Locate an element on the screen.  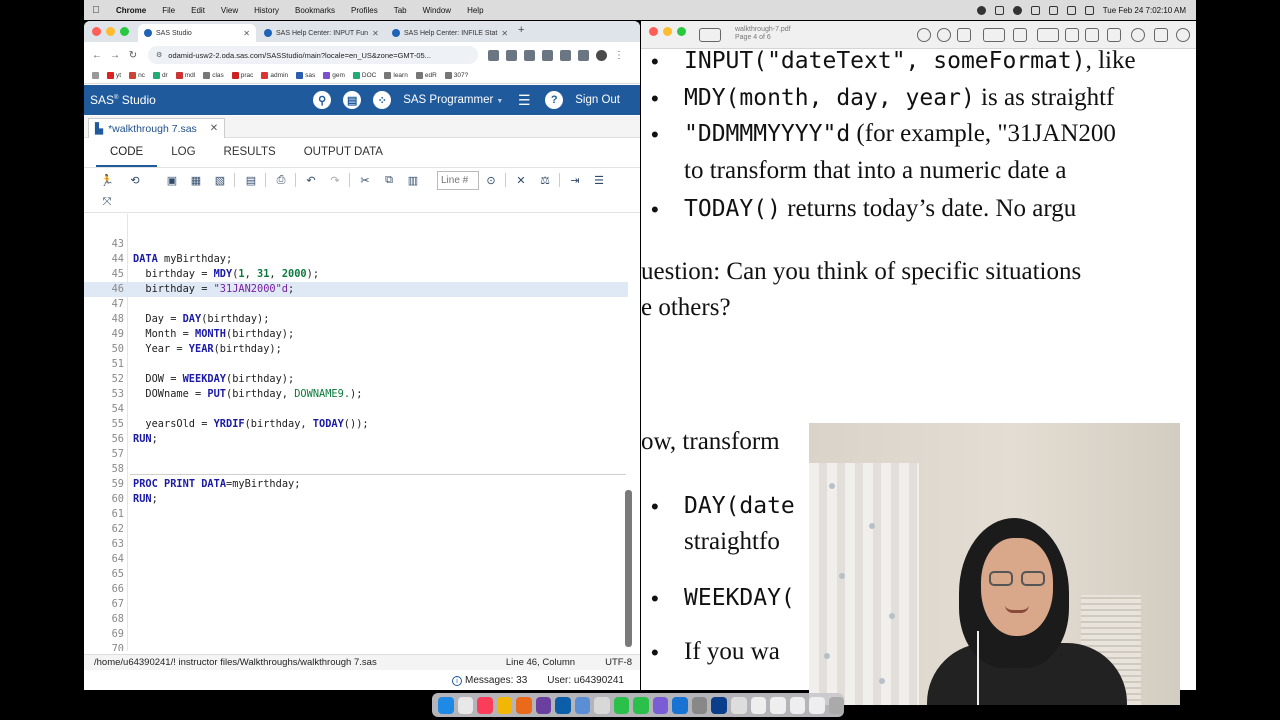
code-line: 66 is located at coordinates (356, 589).